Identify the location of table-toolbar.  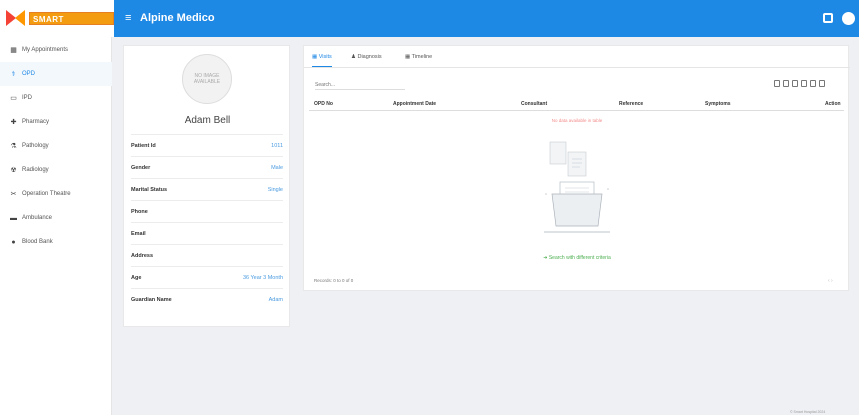
(799, 83).